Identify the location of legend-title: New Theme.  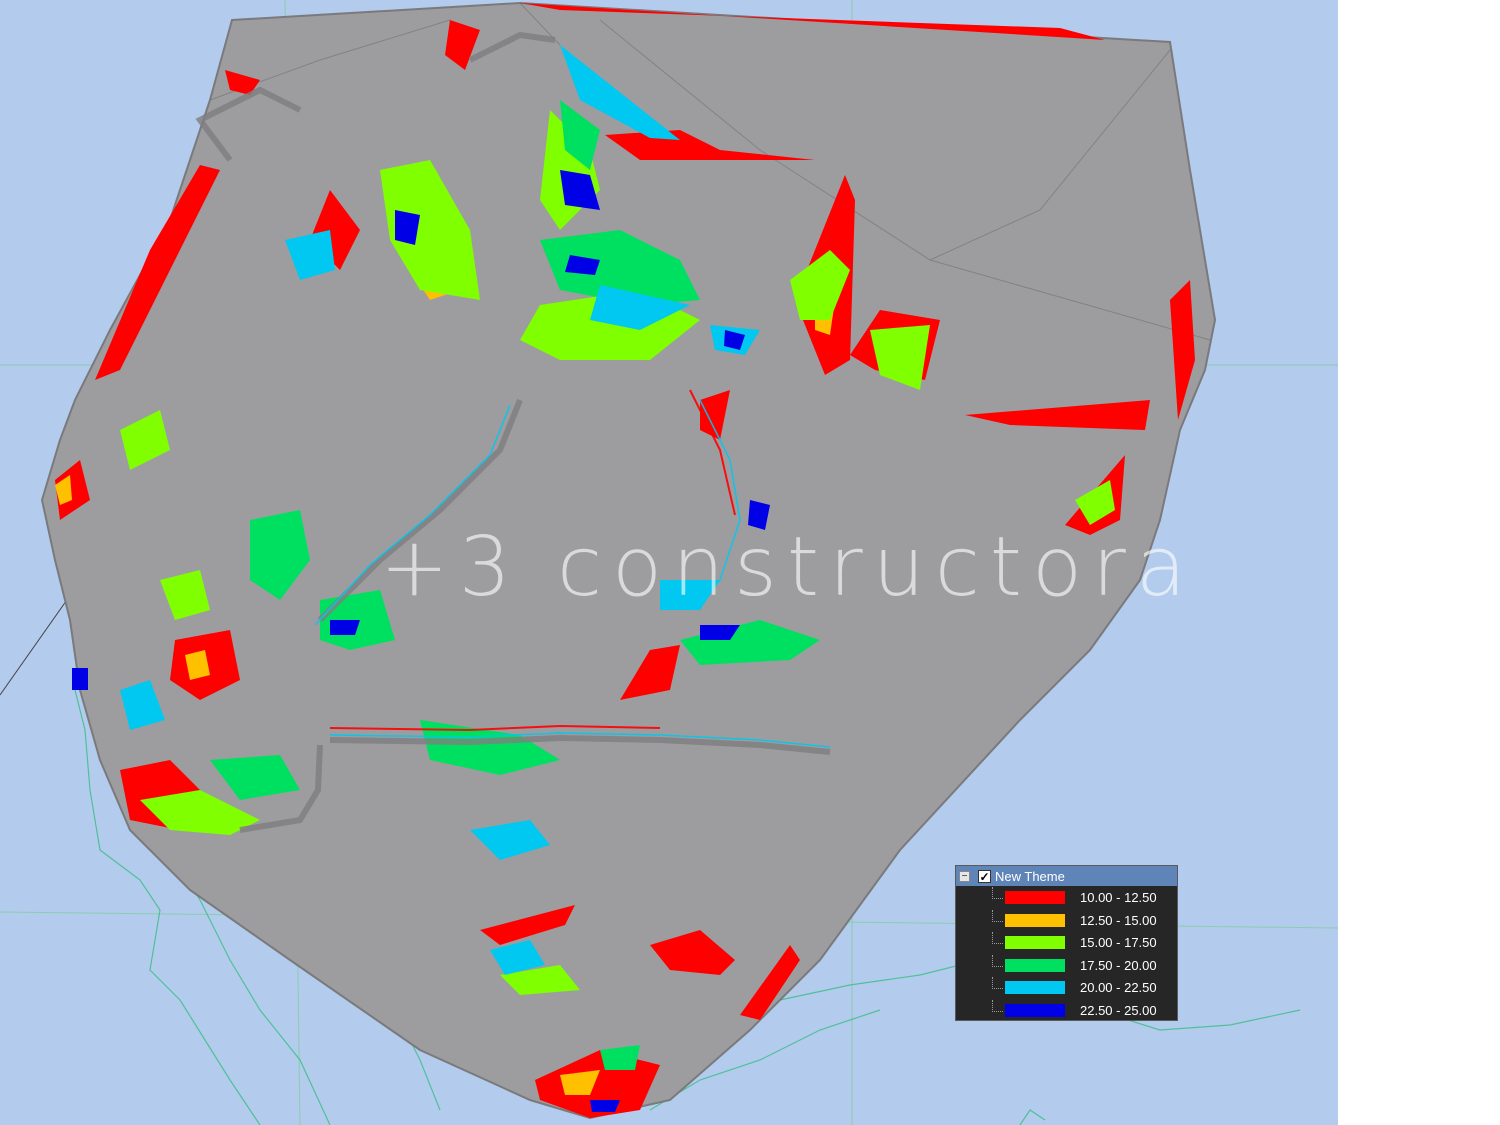
(1030, 876).